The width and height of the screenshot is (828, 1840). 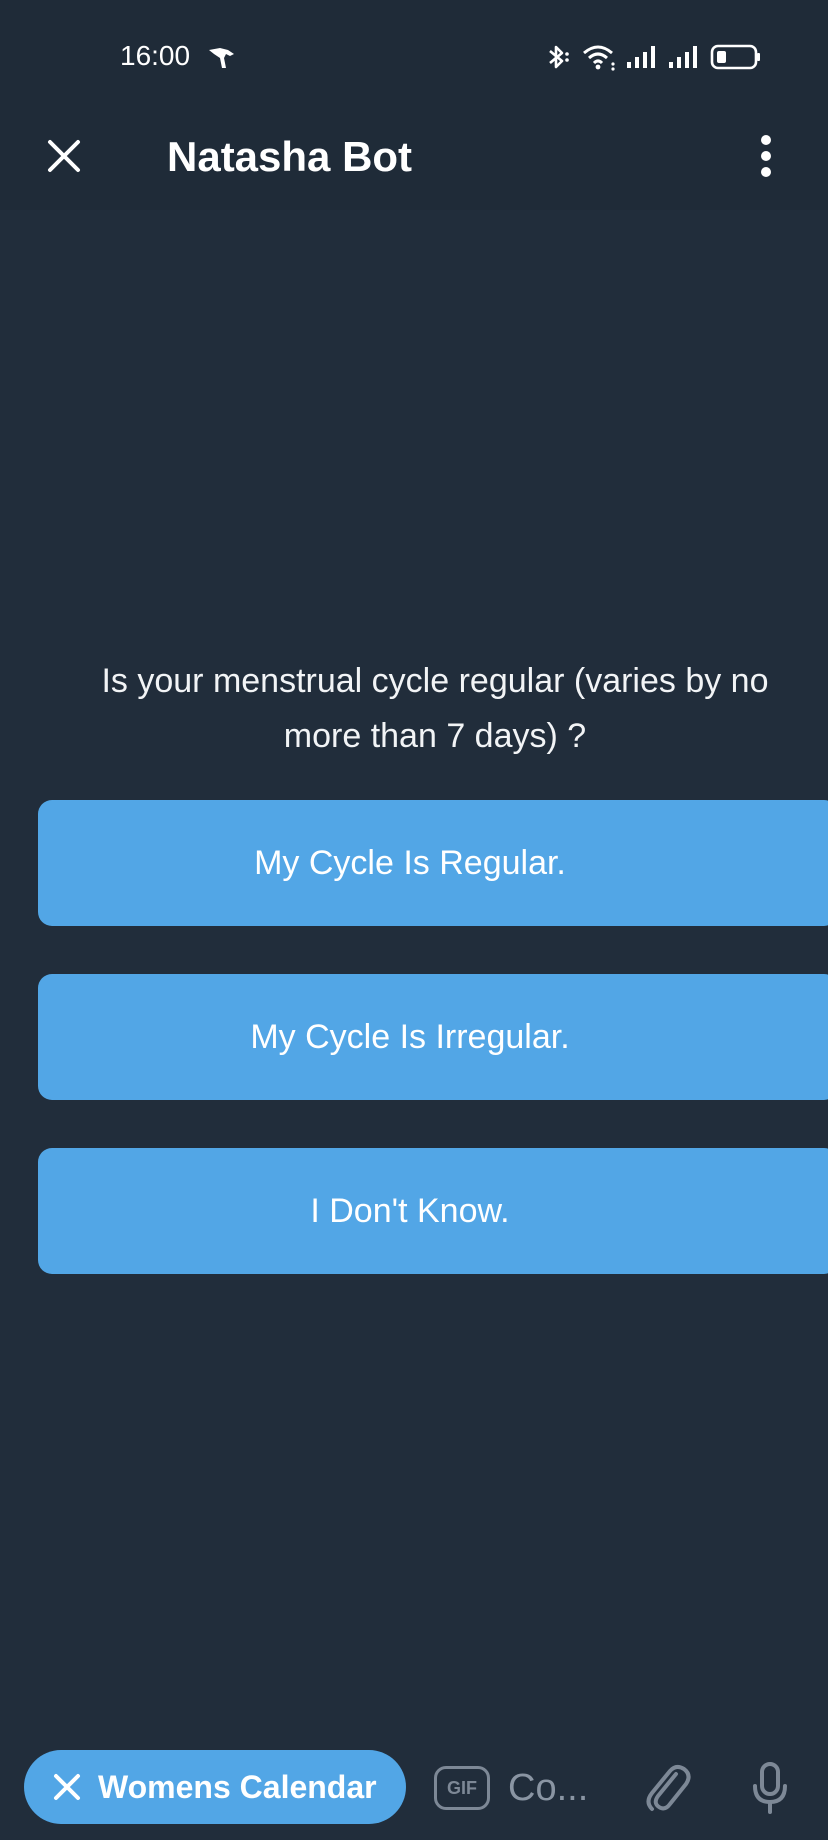 What do you see at coordinates (410, 1210) in the screenshot?
I see `reply-label: I Don't Know.` at bounding box center [410, 1210].